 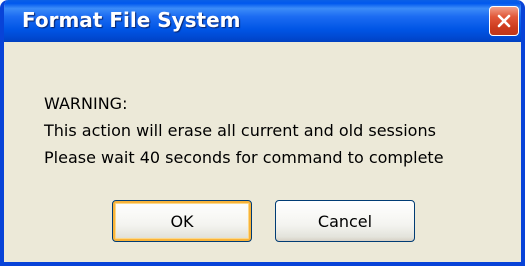 What do you see at coordinates (131, 20) in the screenshot?
I see `dialog-title: Format File System` at bounding box center [131, 20].